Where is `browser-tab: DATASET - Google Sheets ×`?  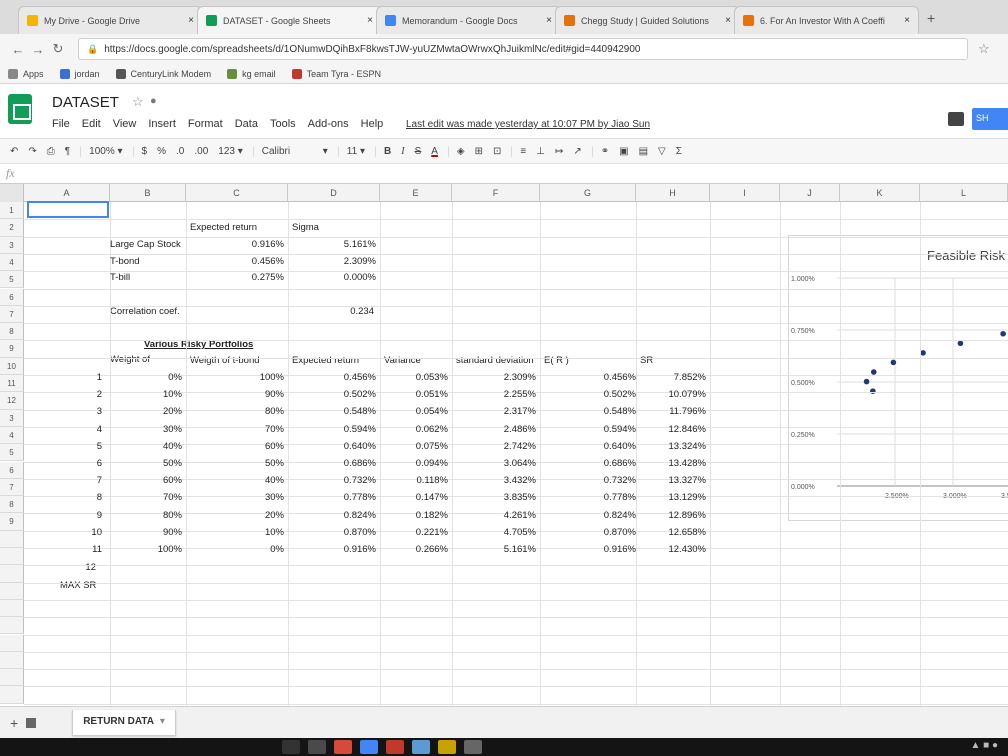
browser-tab: DATASET - Google Sheets × is located at coordinates (289, 20).